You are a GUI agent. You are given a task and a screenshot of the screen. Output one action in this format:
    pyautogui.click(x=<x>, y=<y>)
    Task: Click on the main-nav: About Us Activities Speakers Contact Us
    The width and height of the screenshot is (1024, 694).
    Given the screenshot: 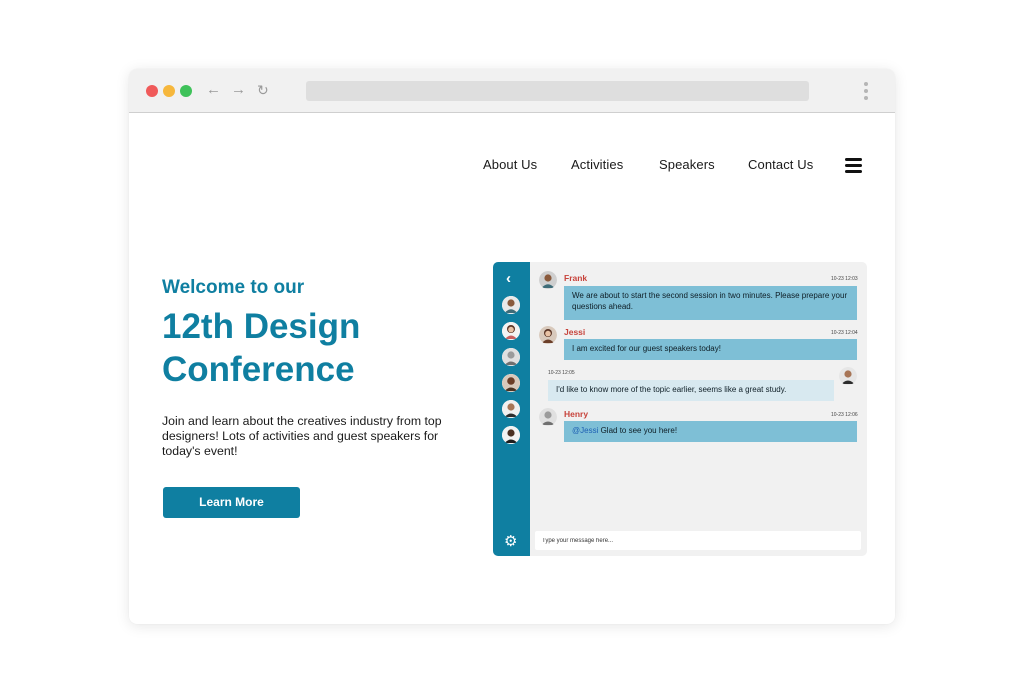 What is the action you would take?
    pyautogui.click(x=512, y=167)
    